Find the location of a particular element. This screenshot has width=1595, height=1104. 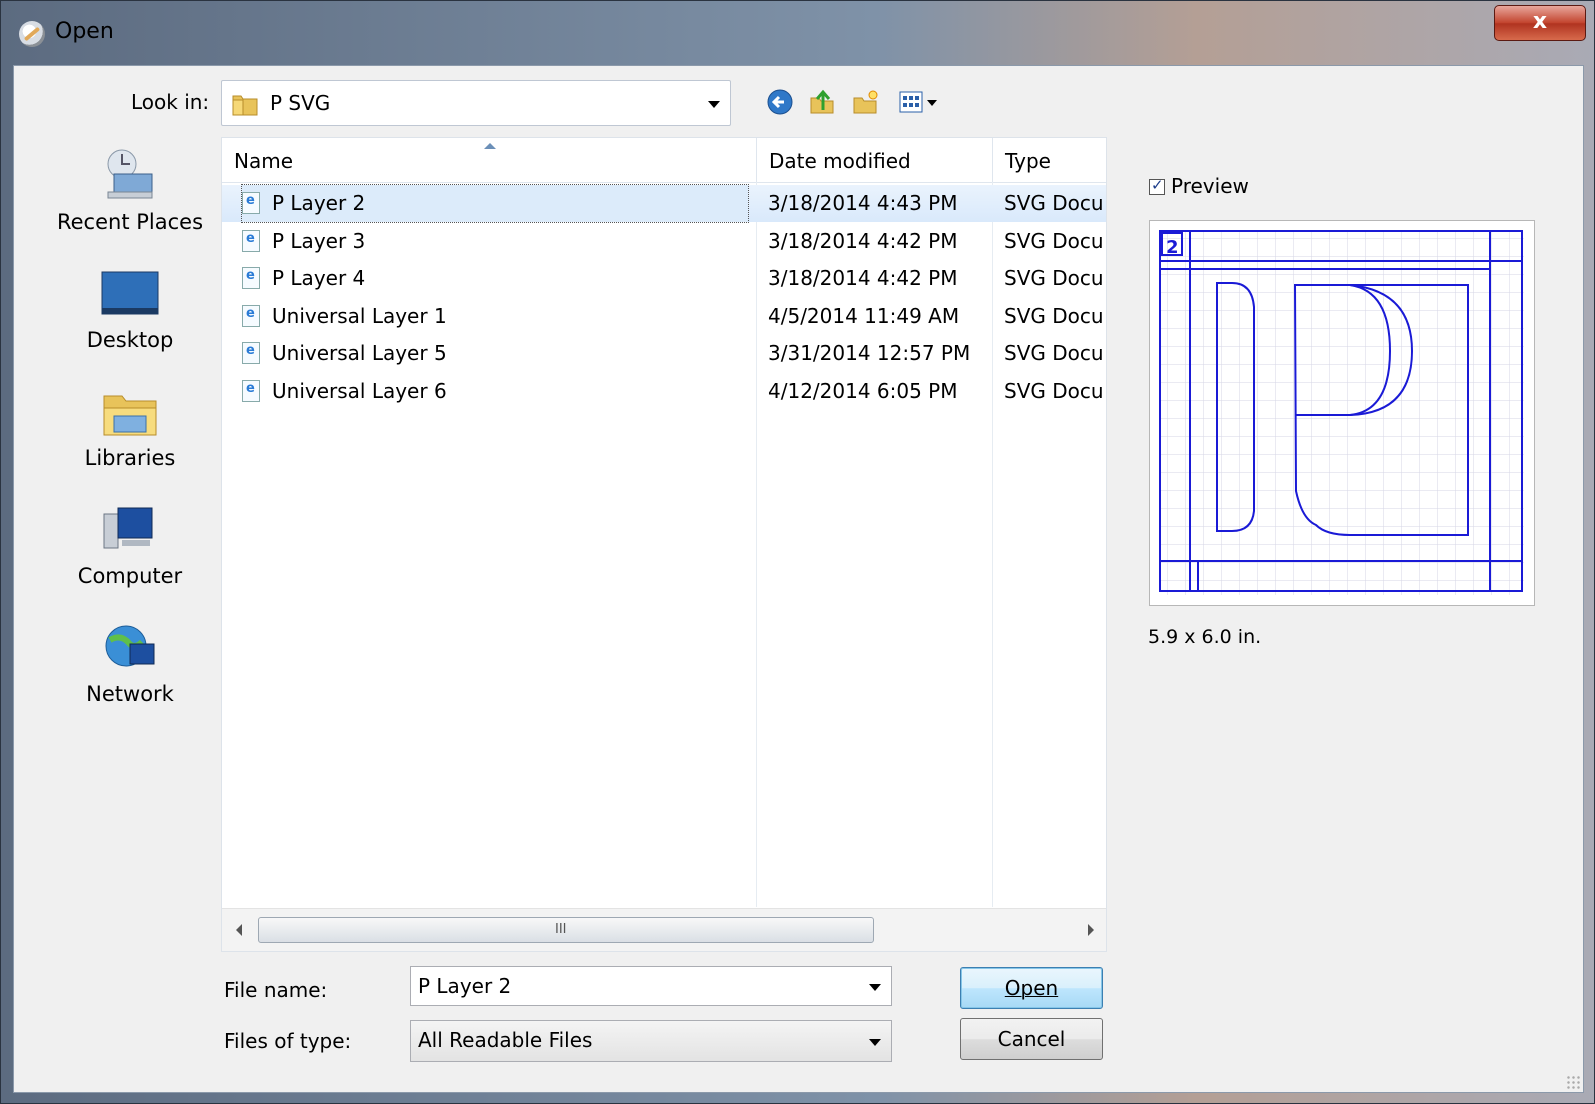

file-row: P Layer 3 3/18/2014 4:42 PM SVG Docu is located at coordinates (664, 241).